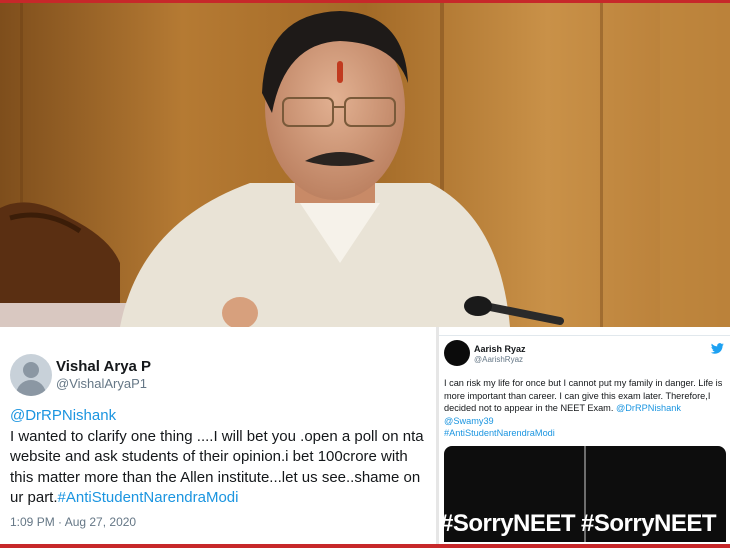  Describe the element at coordinates (101, 383) in the screenshot. I see `tweet-author-handle: @VishalAryaP1` at that location.